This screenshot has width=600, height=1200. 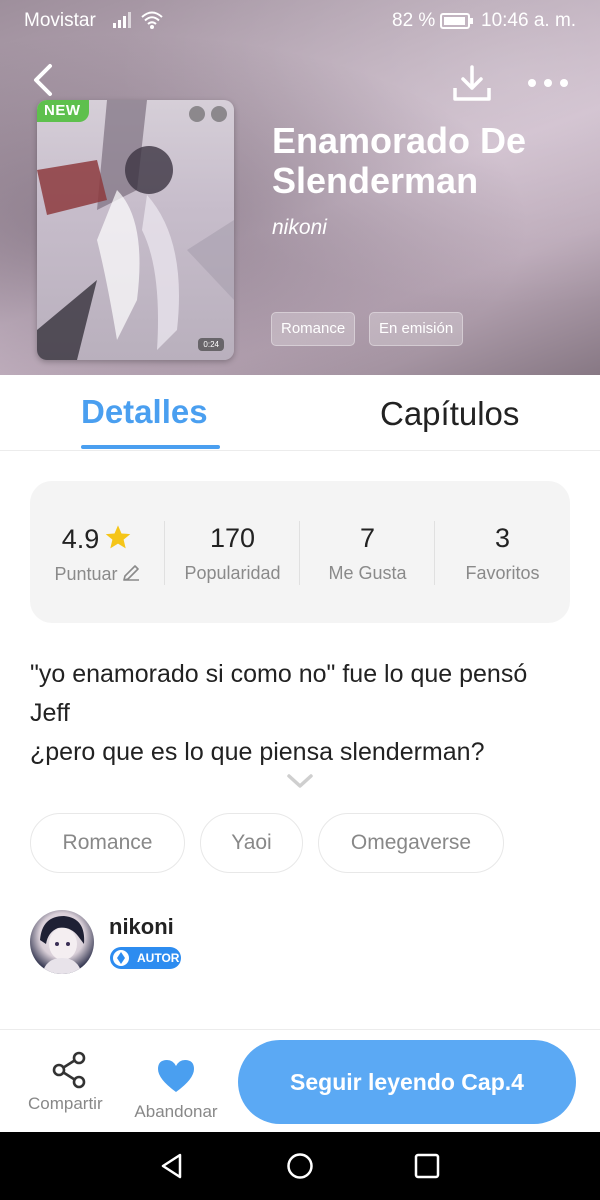 What do you see at coordinates (502, 538) in the screenshot?
I see `favorites-value: 3` at bounding box center [502, 538].